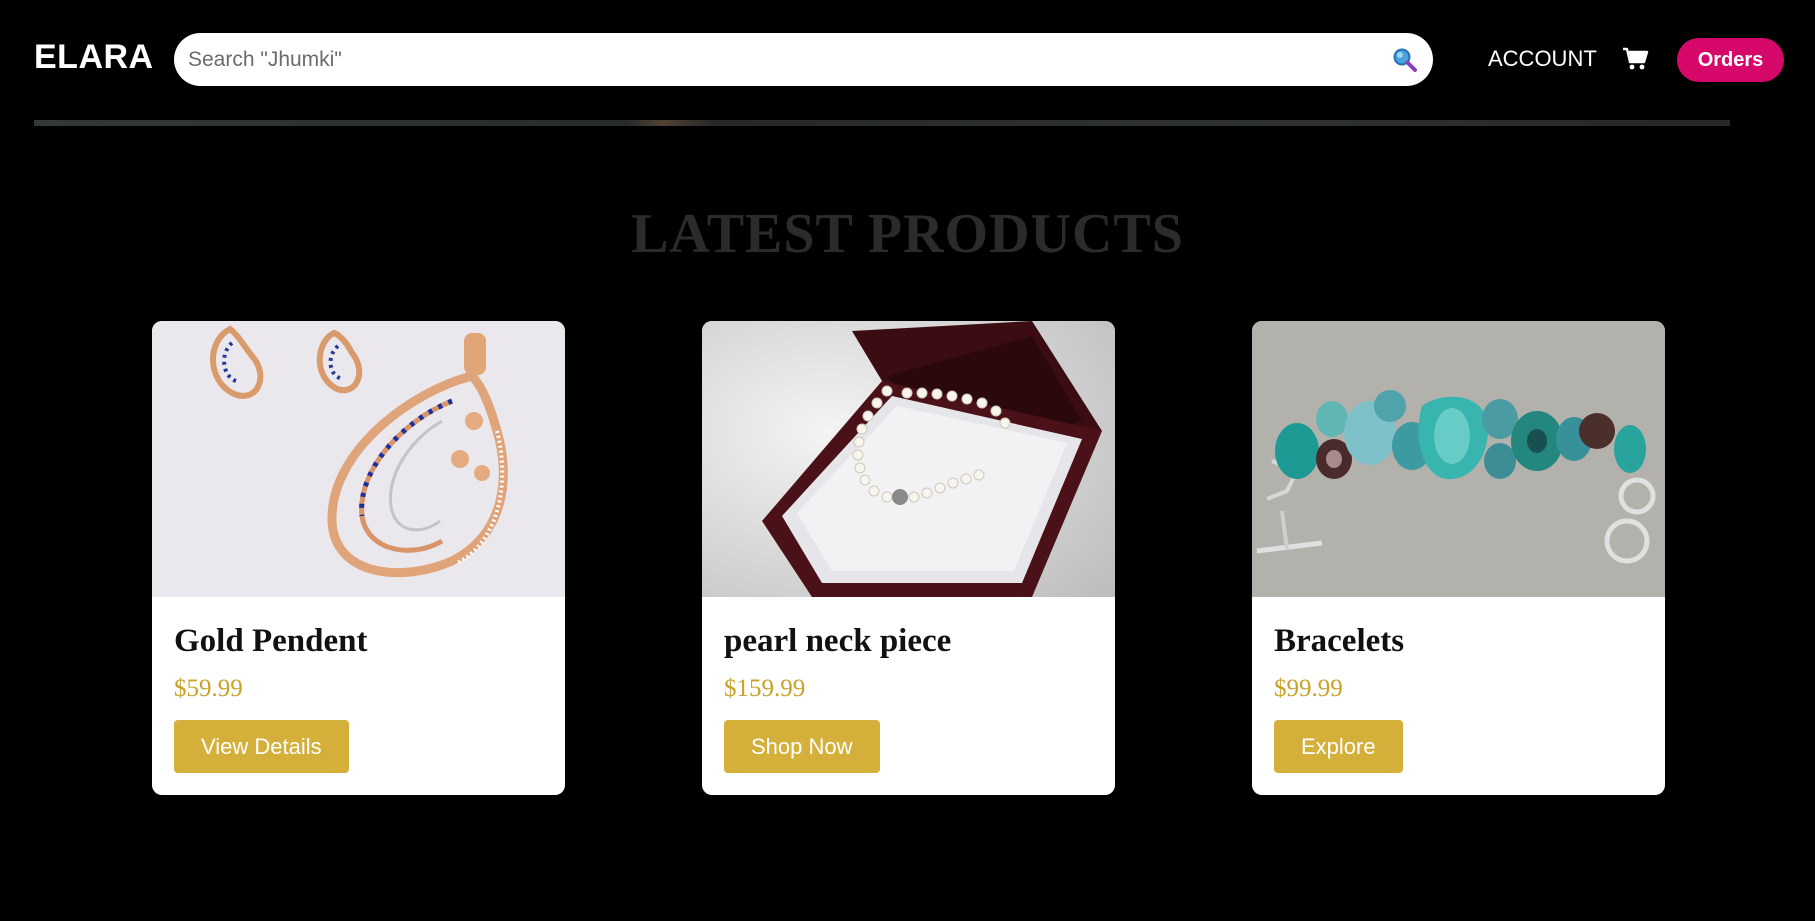 This screenshot has height=921, width=1815. Describe the element at coordinates (271, 641) in the screenshot. I see `product-title: Gold Pendent` at that location.